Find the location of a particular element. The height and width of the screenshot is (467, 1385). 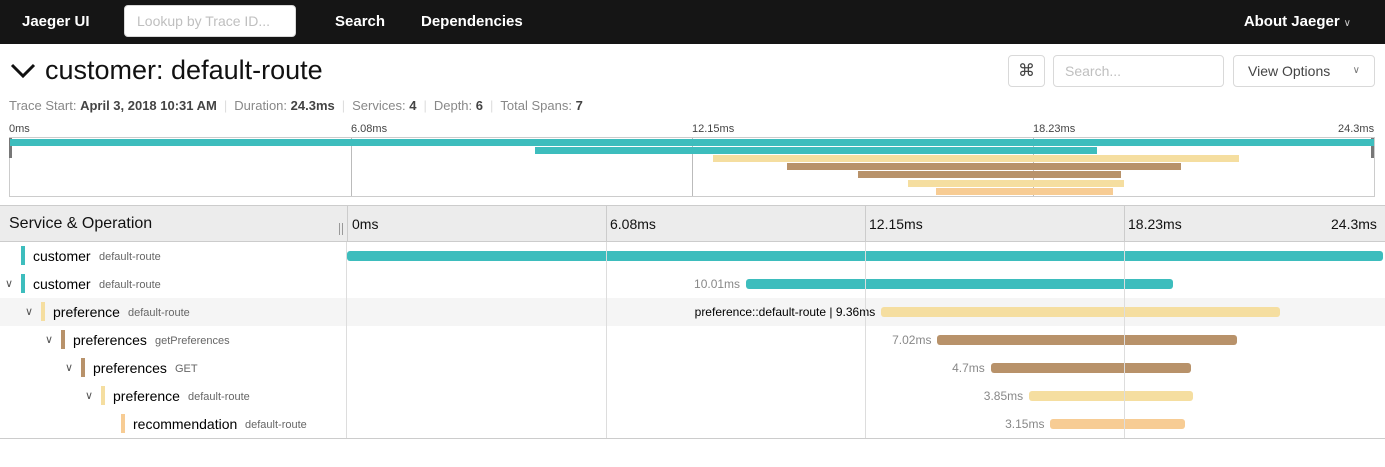

nav-search-link: Search is located at coordinates (360, 21).